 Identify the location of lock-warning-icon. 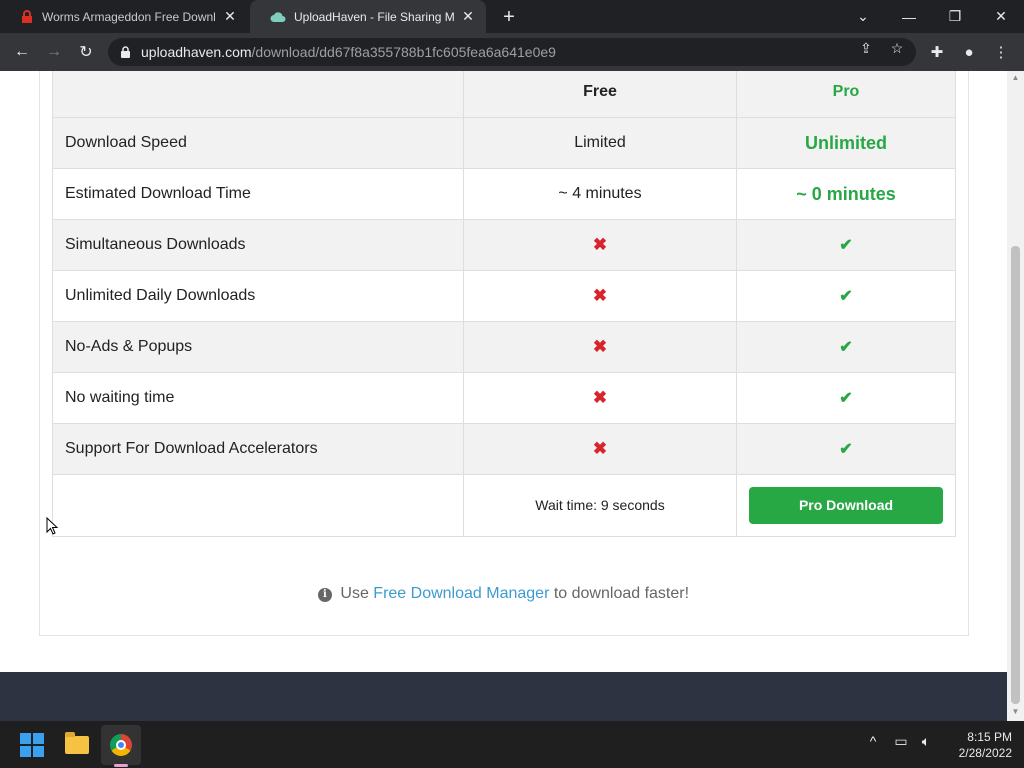
(27, 16).